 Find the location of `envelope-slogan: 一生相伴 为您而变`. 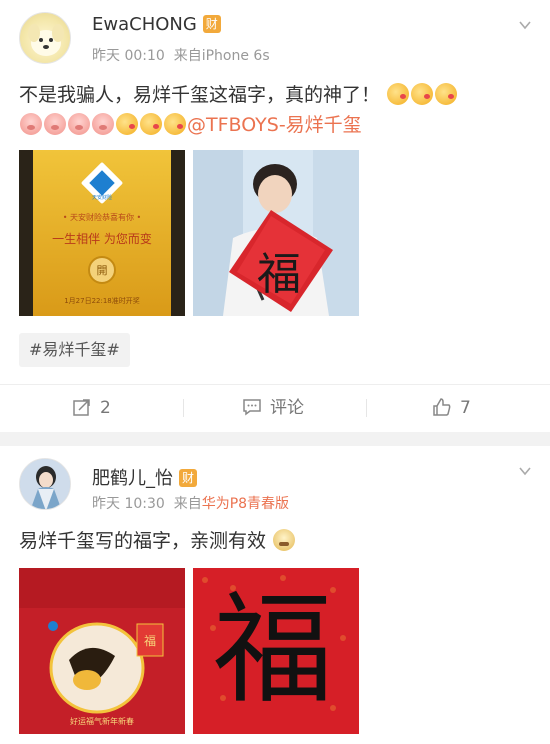

envelope-slogan: 一生相伴 为您而变 is located at coordinates (102, 239).